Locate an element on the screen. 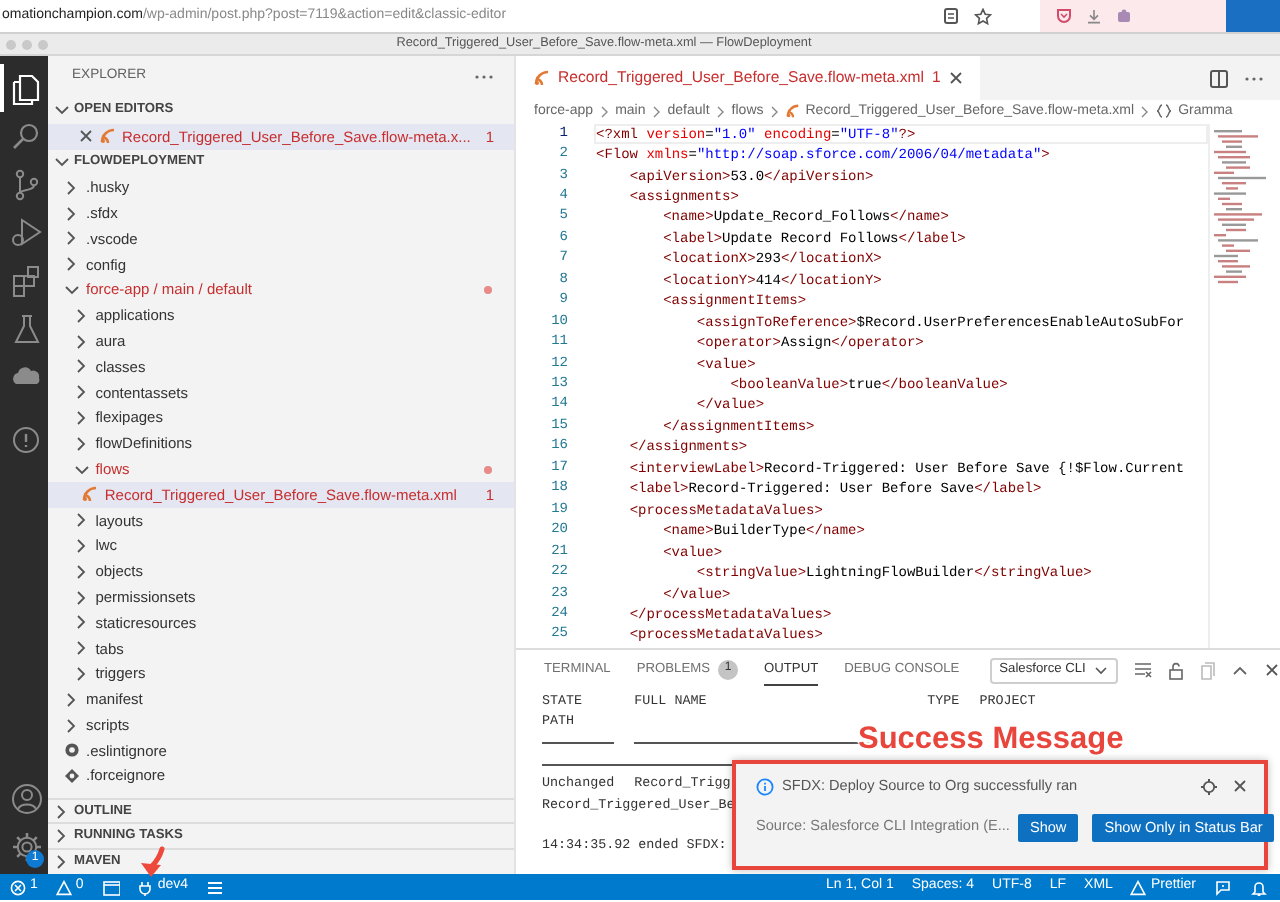 Image resolution: width=1280 pixels, height=902 pixels. feedback-icon is located at coordinates (1223, 887).